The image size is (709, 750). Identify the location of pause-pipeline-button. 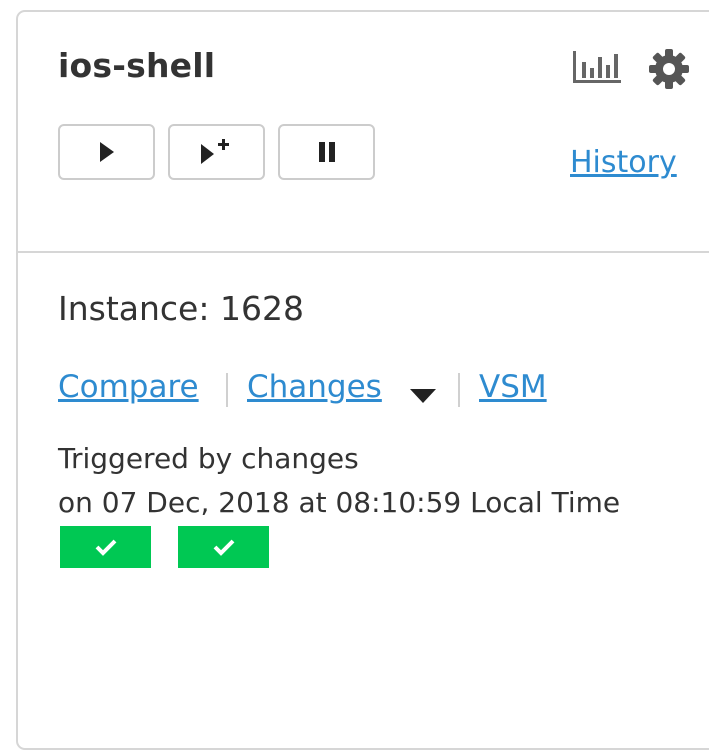
(326, 152).